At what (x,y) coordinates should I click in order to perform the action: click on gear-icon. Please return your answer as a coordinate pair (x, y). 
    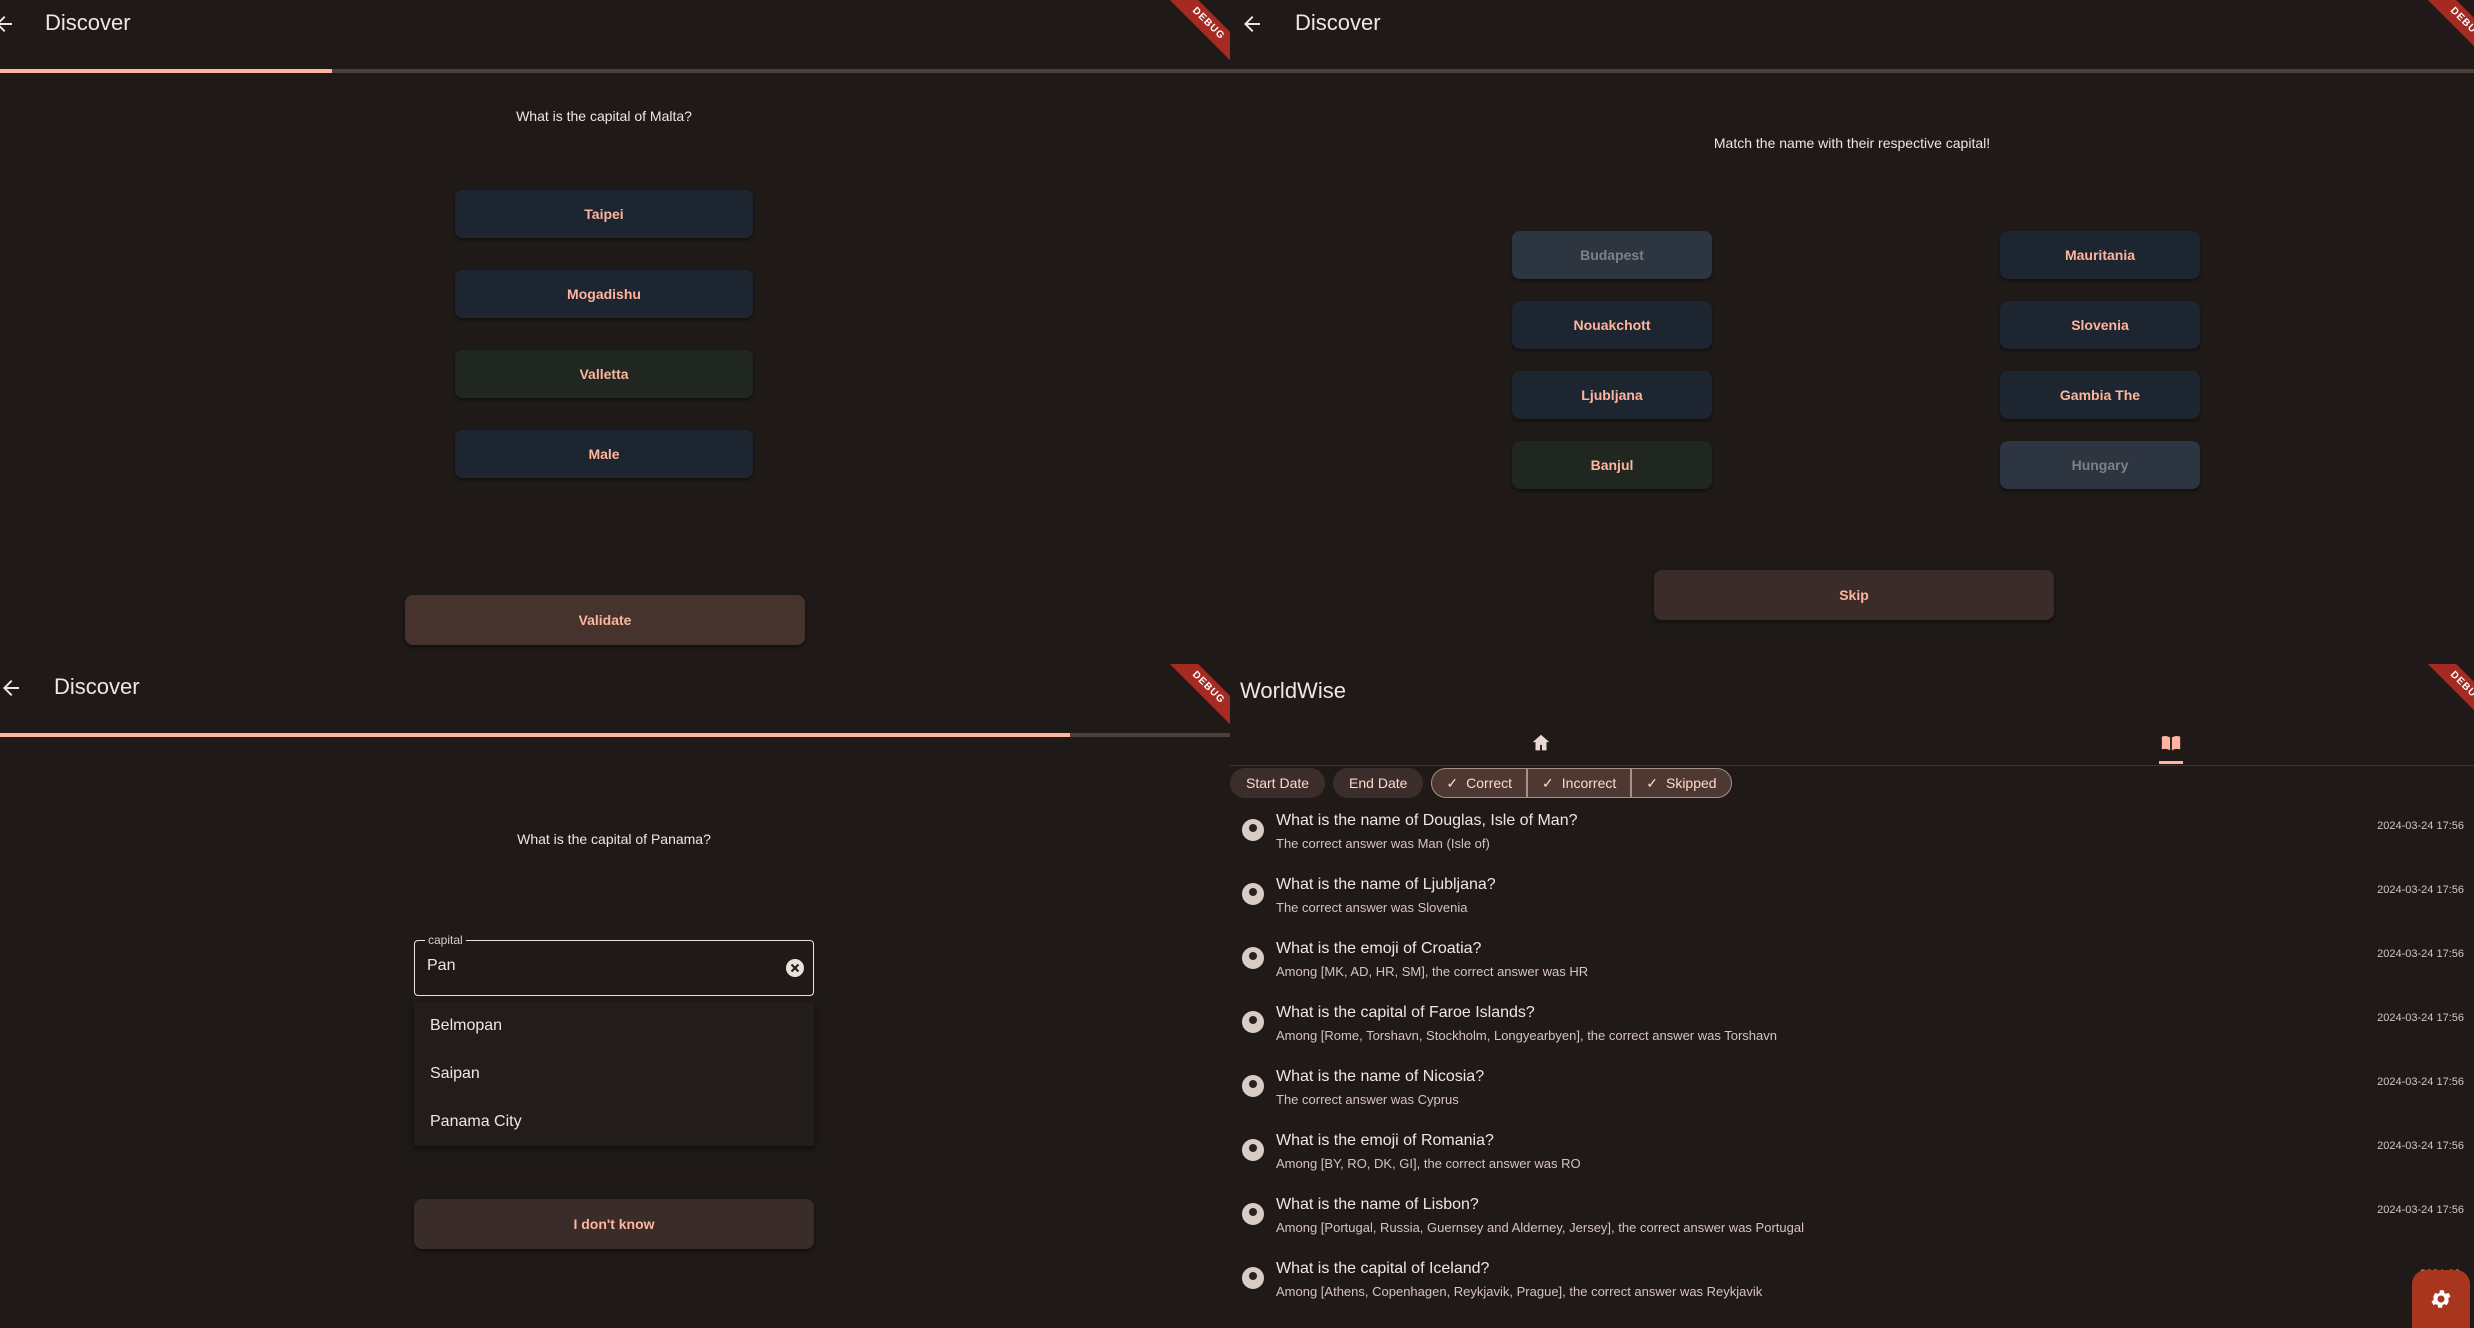
    Looking at the image, I should click on (2441, 1299).